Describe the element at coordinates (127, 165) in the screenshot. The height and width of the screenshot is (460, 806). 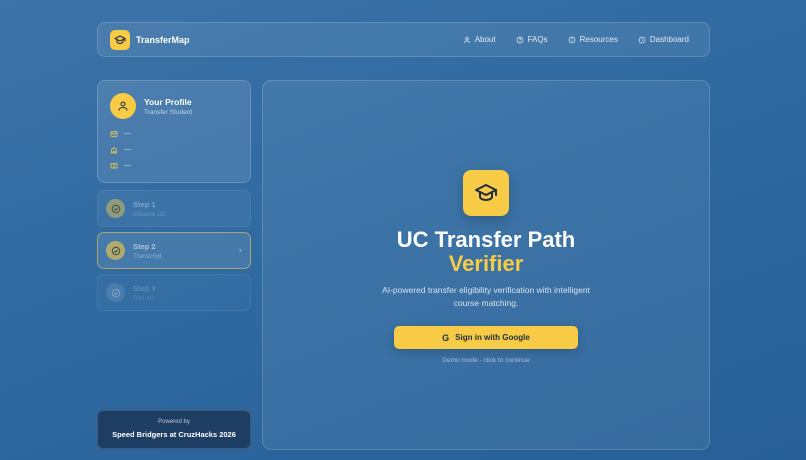
I see `profile-major-value: —` at that location.